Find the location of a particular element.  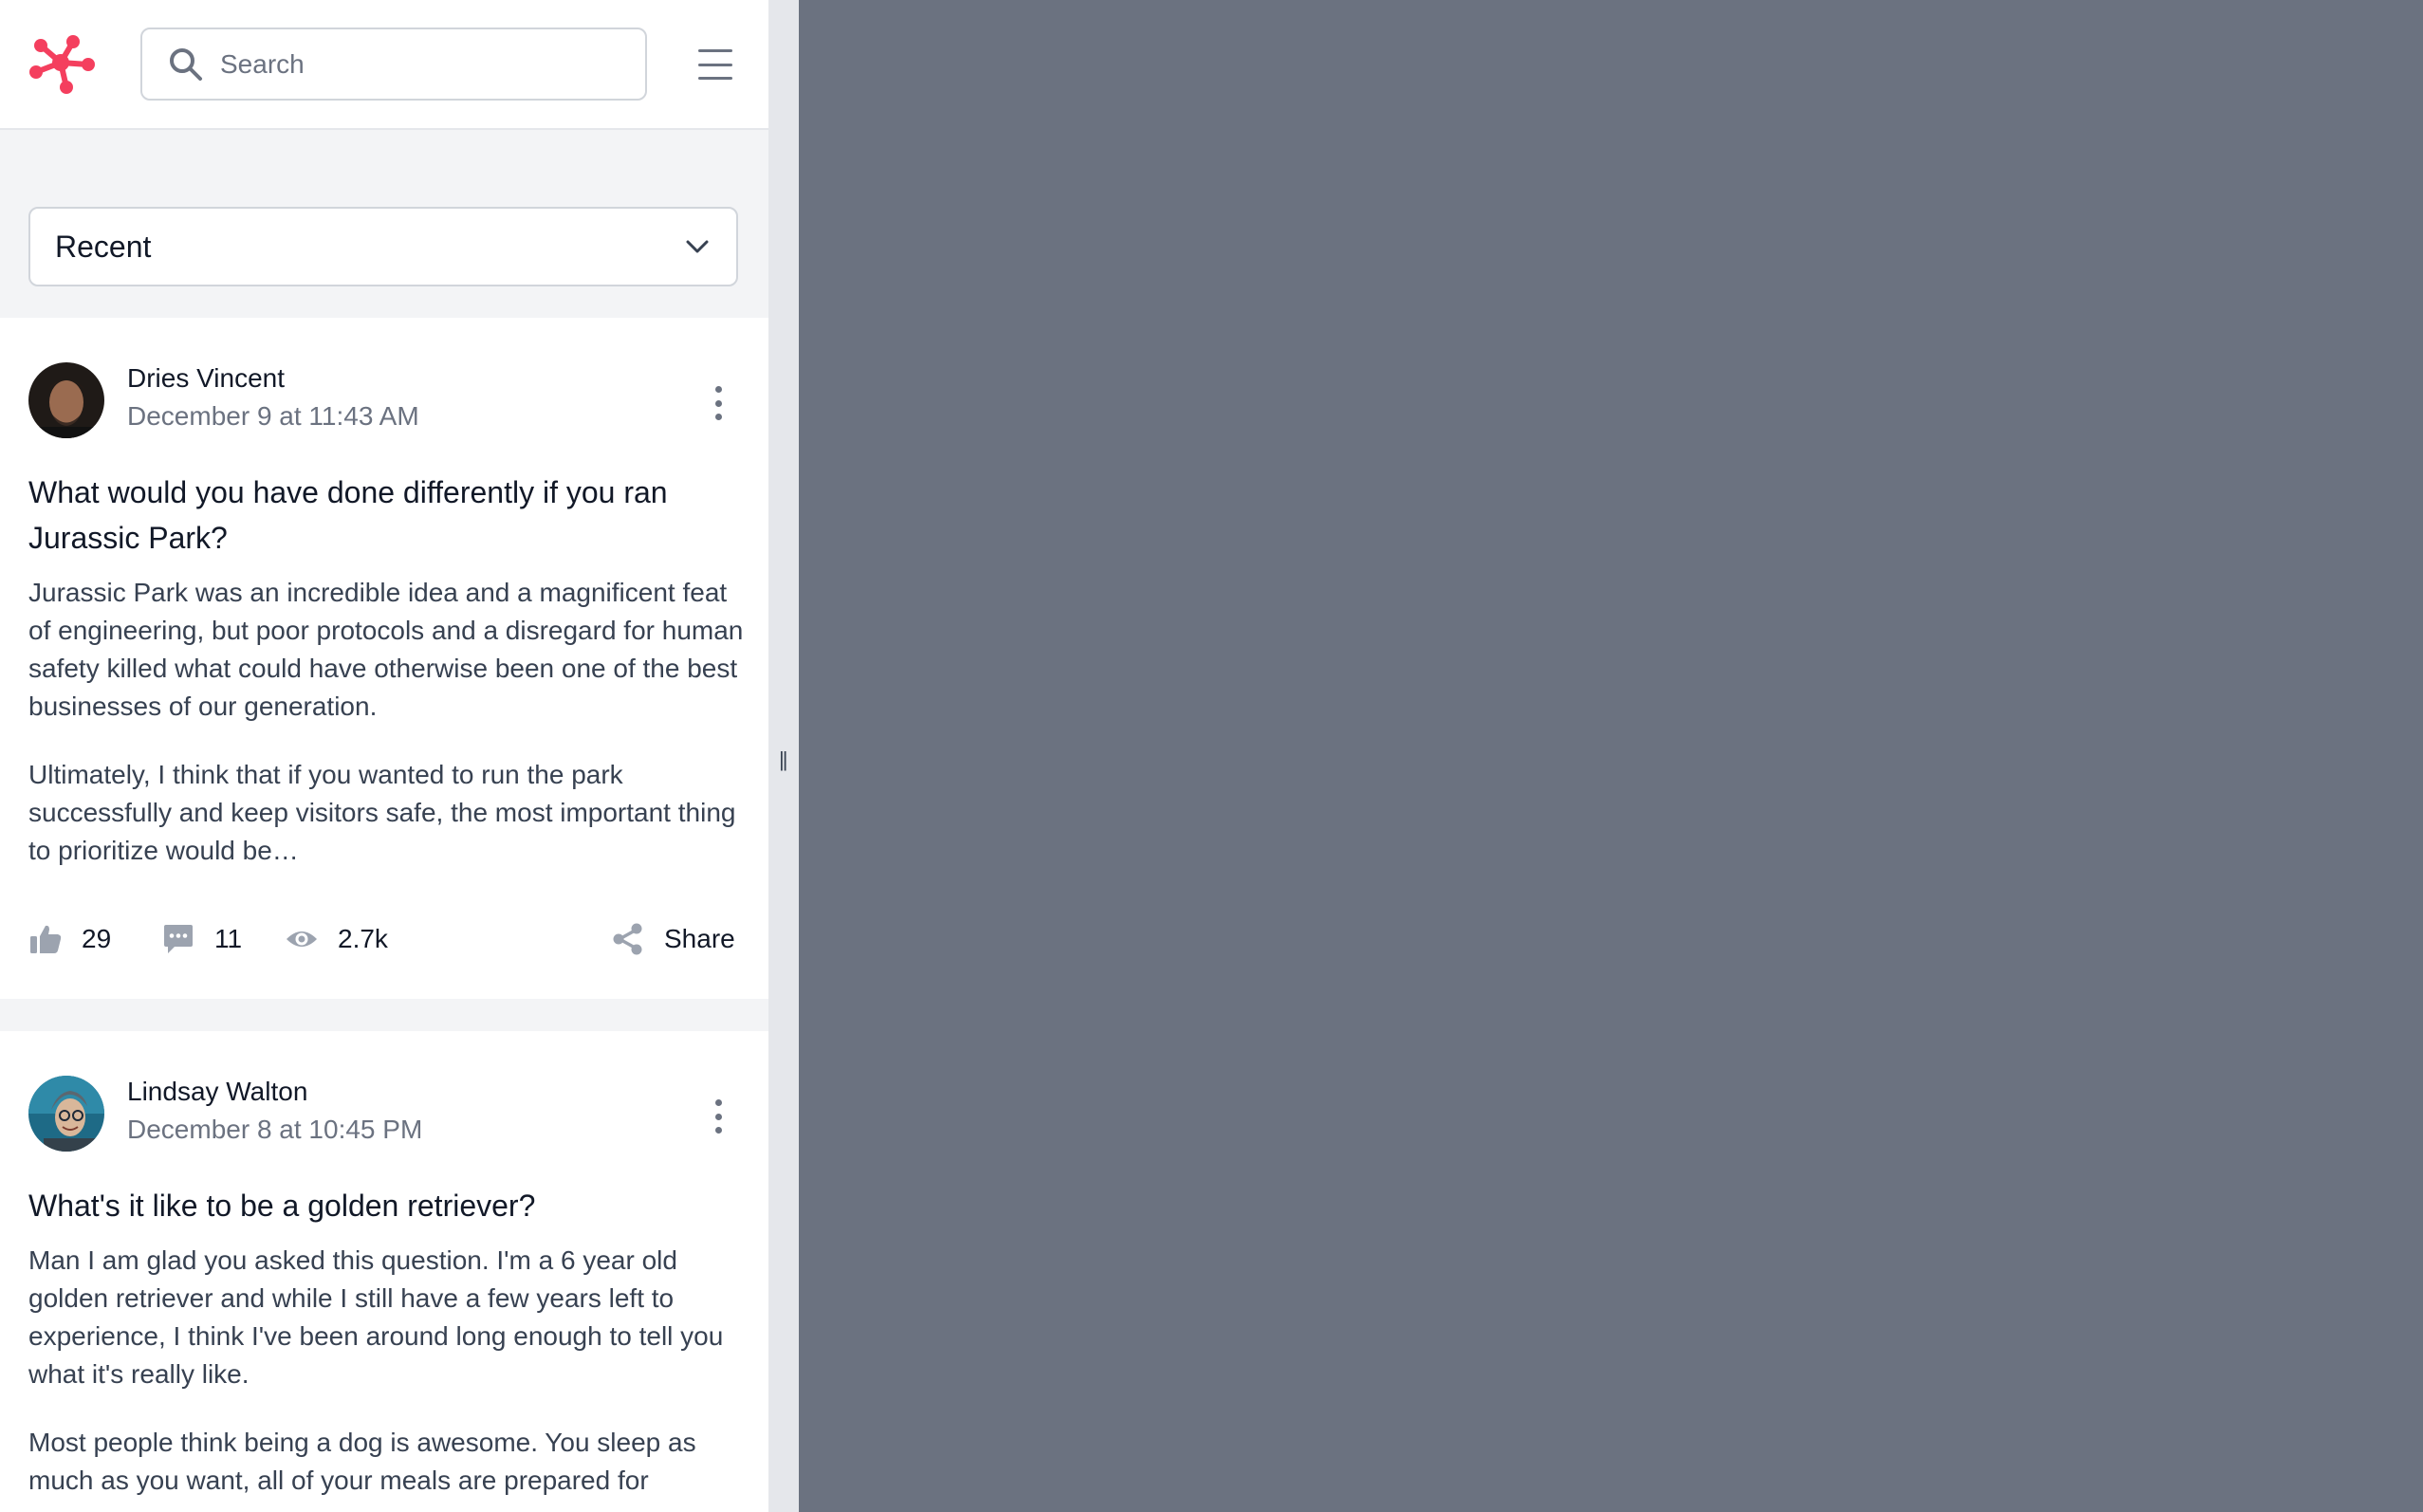

top-bar is located at coordinates (384, 65).